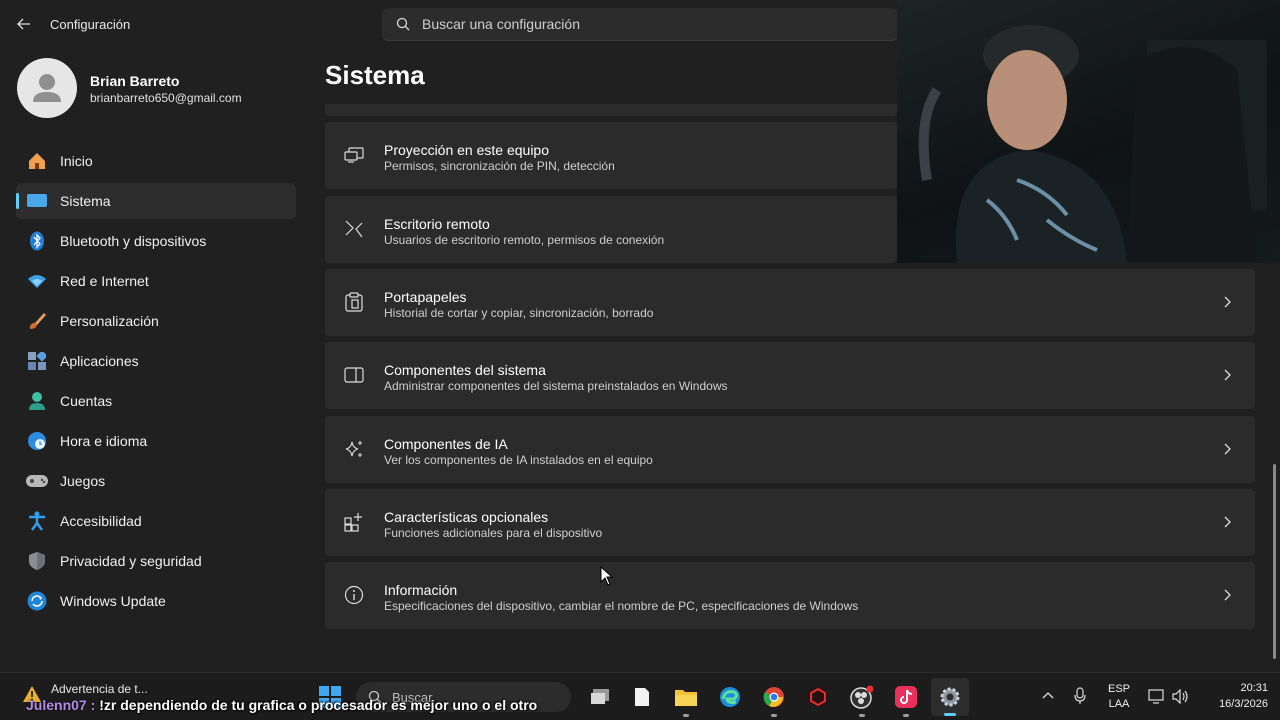 Image resolution: width=1280 pixels, height=720 pixels. I want to click on settings-search-box, so click(640, 24).